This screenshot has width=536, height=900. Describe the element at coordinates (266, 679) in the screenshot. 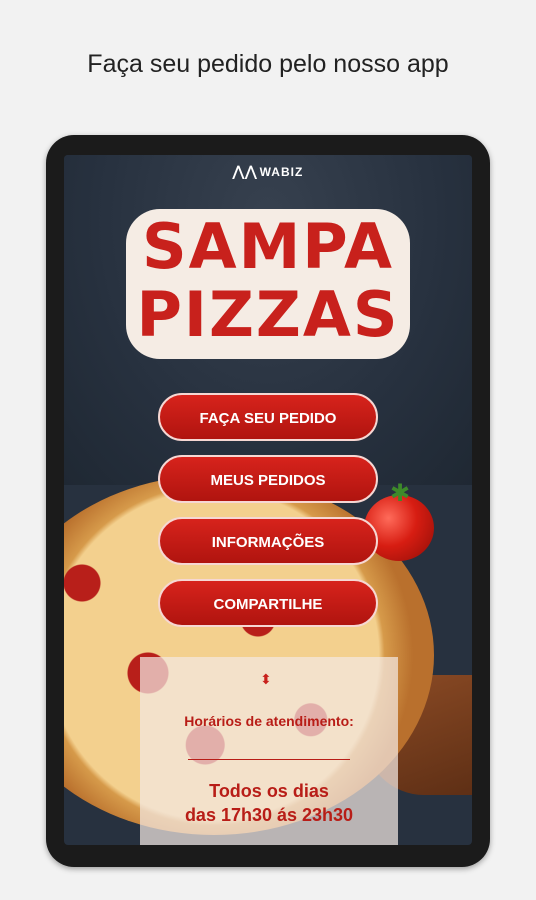

I see `up-down-arrow-icon: ⬍` at that location.